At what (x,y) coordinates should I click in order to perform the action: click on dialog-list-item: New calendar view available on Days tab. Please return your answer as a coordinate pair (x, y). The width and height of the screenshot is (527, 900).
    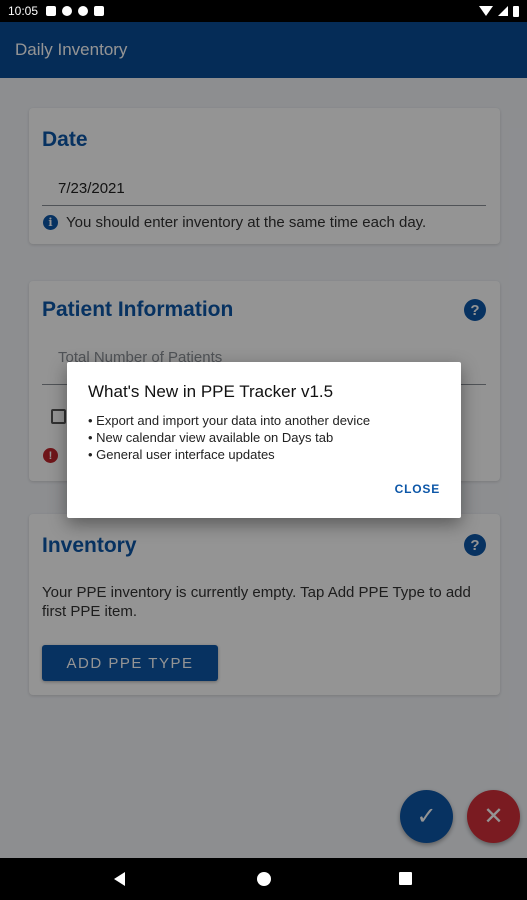
    Looking at the image, I should click on (229, 437).